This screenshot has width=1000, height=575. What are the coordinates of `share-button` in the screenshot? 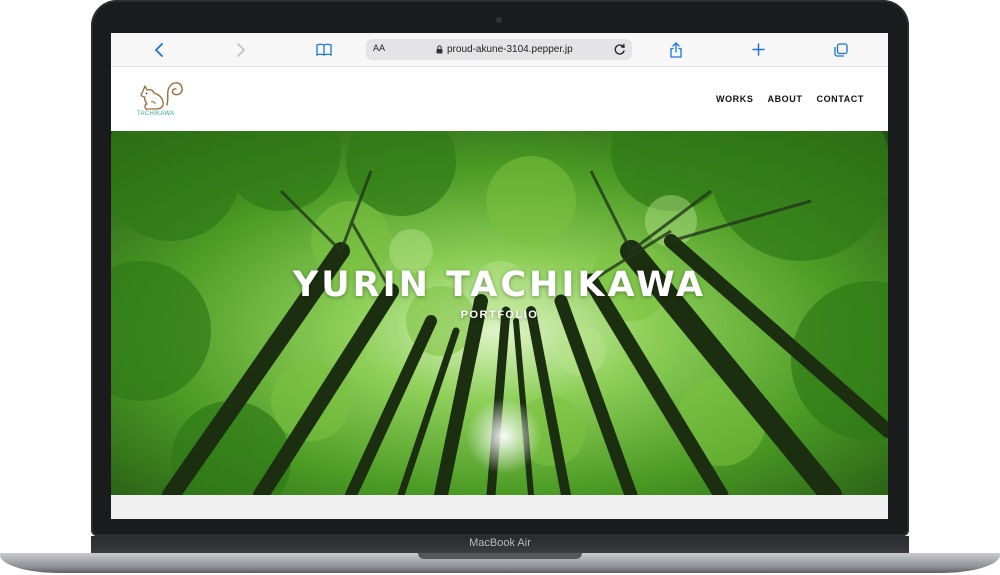 It's located at (676, 49).